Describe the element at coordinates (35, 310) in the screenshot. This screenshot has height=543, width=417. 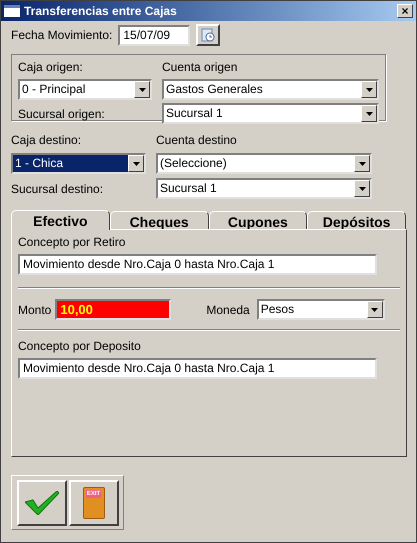
I see `field-label: Monto` at that location.